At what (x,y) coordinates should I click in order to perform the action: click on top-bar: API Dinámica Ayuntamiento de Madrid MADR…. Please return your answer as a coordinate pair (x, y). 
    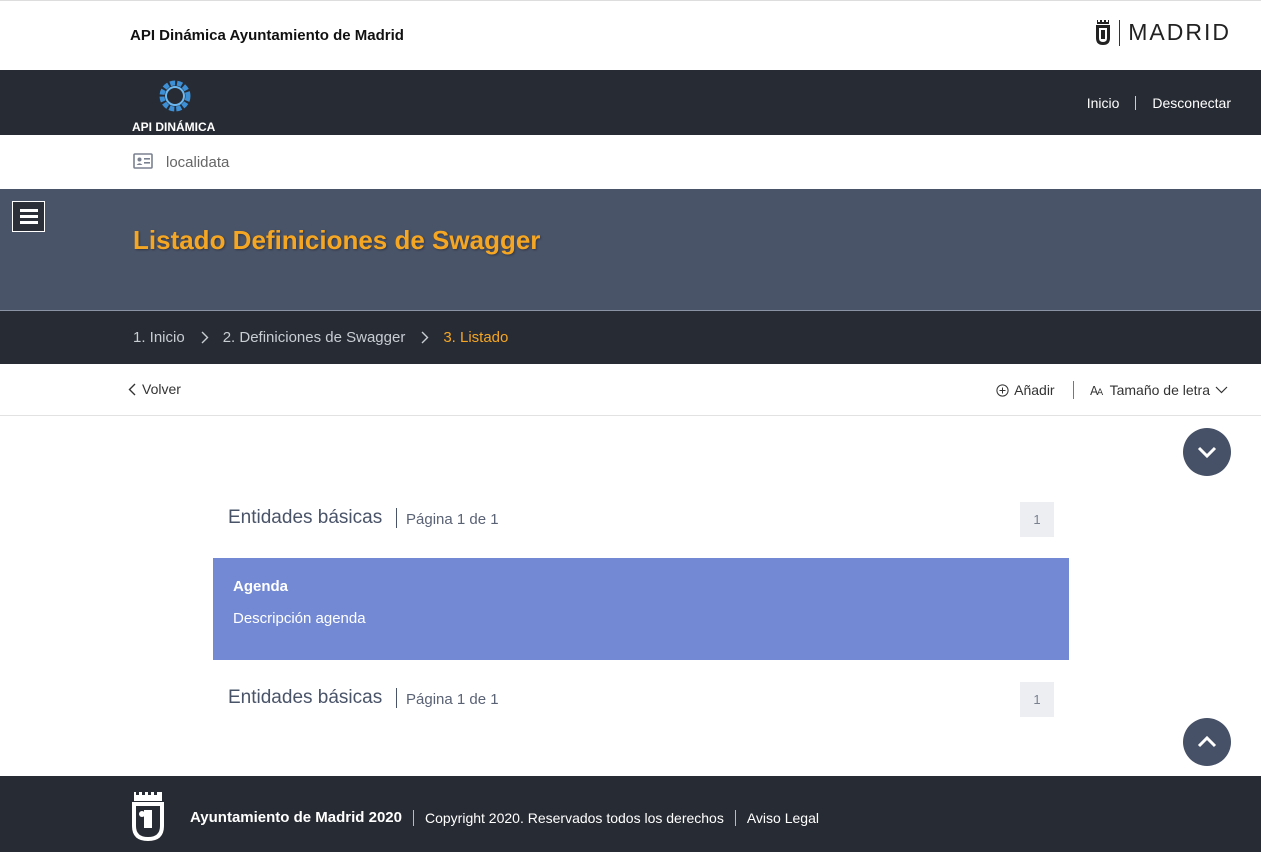
    Looking at the image, I should click on (630, 35).